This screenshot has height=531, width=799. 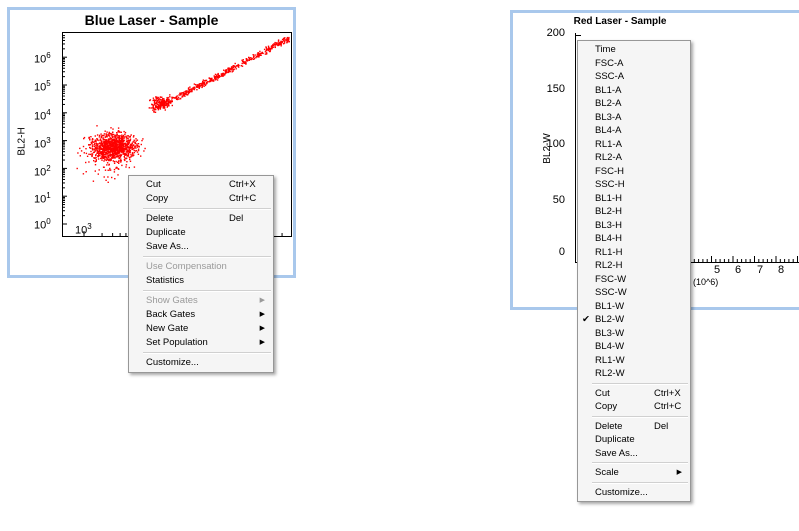 I want to click on menu-item-scale: Scale ▶, so click(x=634, y=473).